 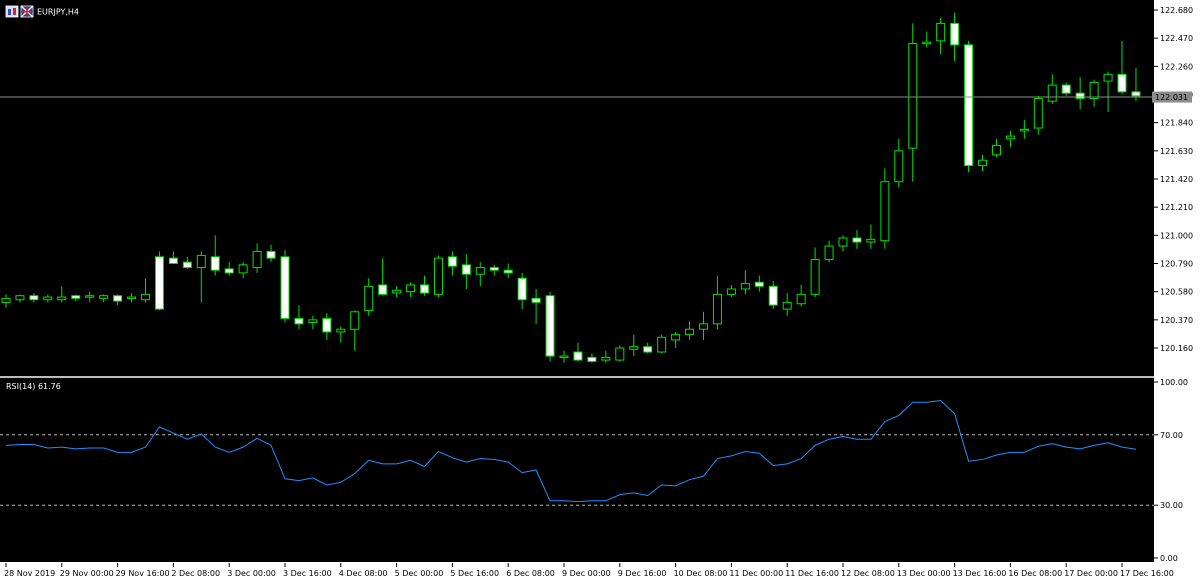 What do you see at coordinates (1176, 10) in the screenshot?
I see `price-tick-label: 122.680` at bounding box center [1176, 10].